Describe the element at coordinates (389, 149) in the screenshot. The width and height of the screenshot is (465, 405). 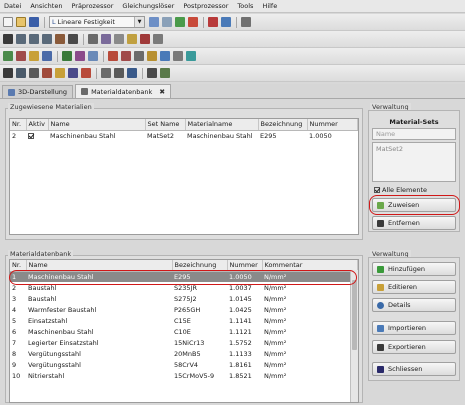
I see `list-item: MatSet2` at that location.